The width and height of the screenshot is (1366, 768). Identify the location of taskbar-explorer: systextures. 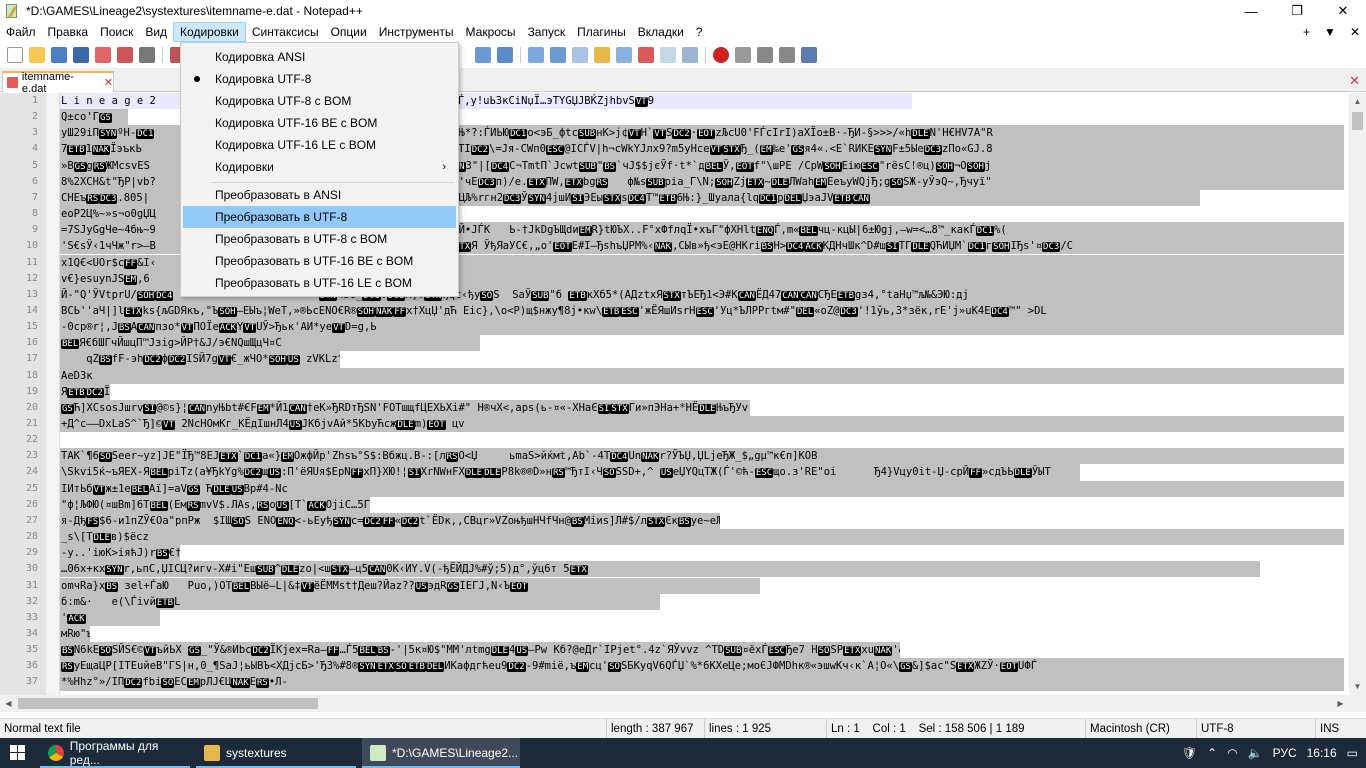
(276, 753).